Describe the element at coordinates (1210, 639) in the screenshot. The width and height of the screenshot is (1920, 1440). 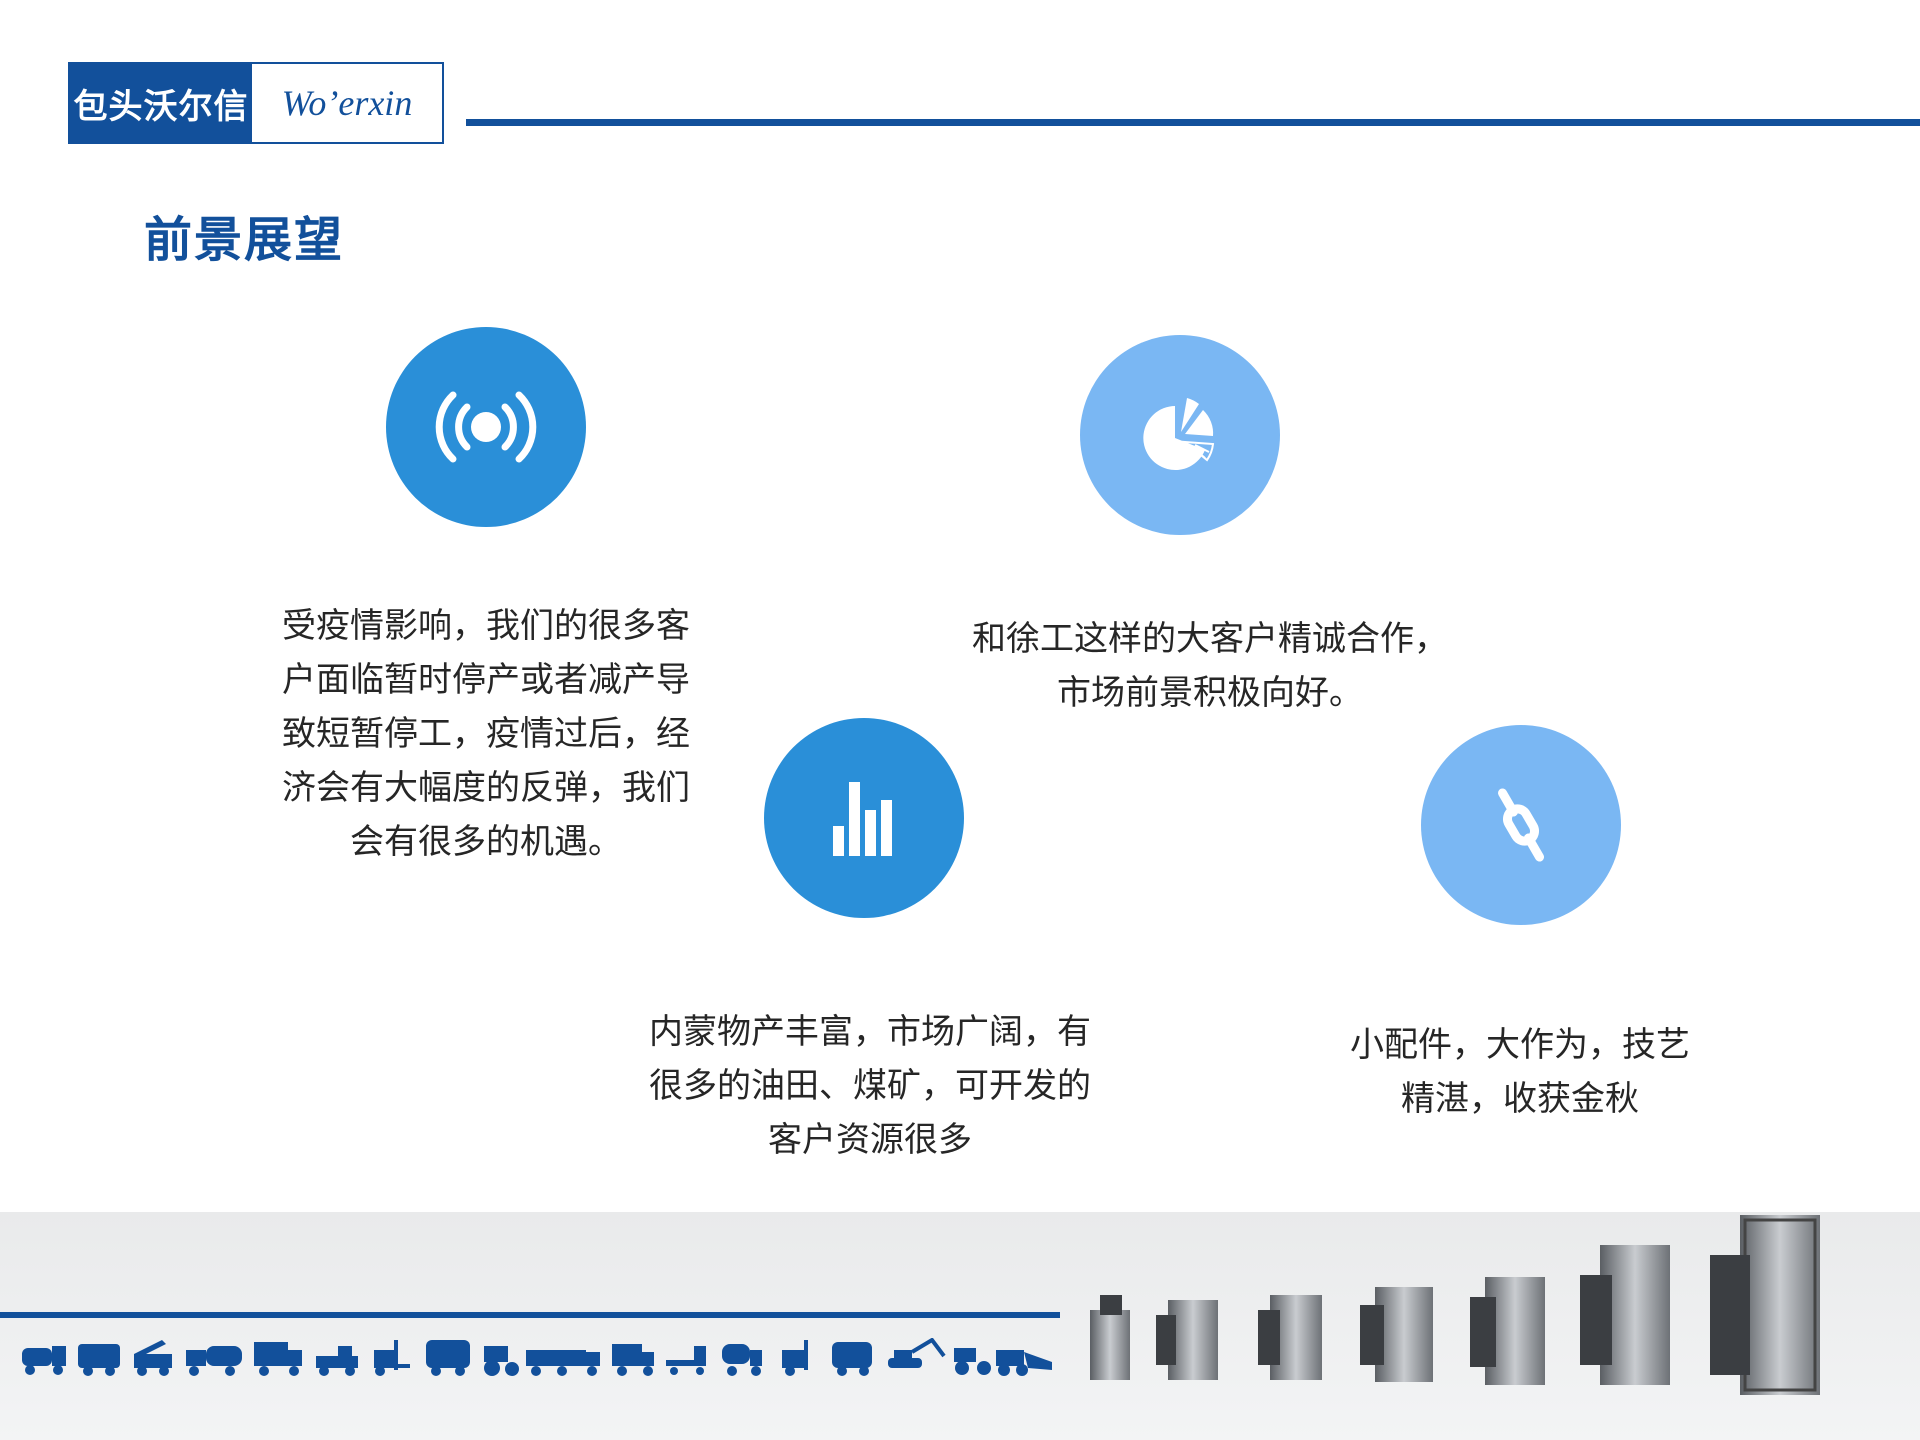
I see `text-line: 和徐工这样的大客户精诚合作，` at that location.